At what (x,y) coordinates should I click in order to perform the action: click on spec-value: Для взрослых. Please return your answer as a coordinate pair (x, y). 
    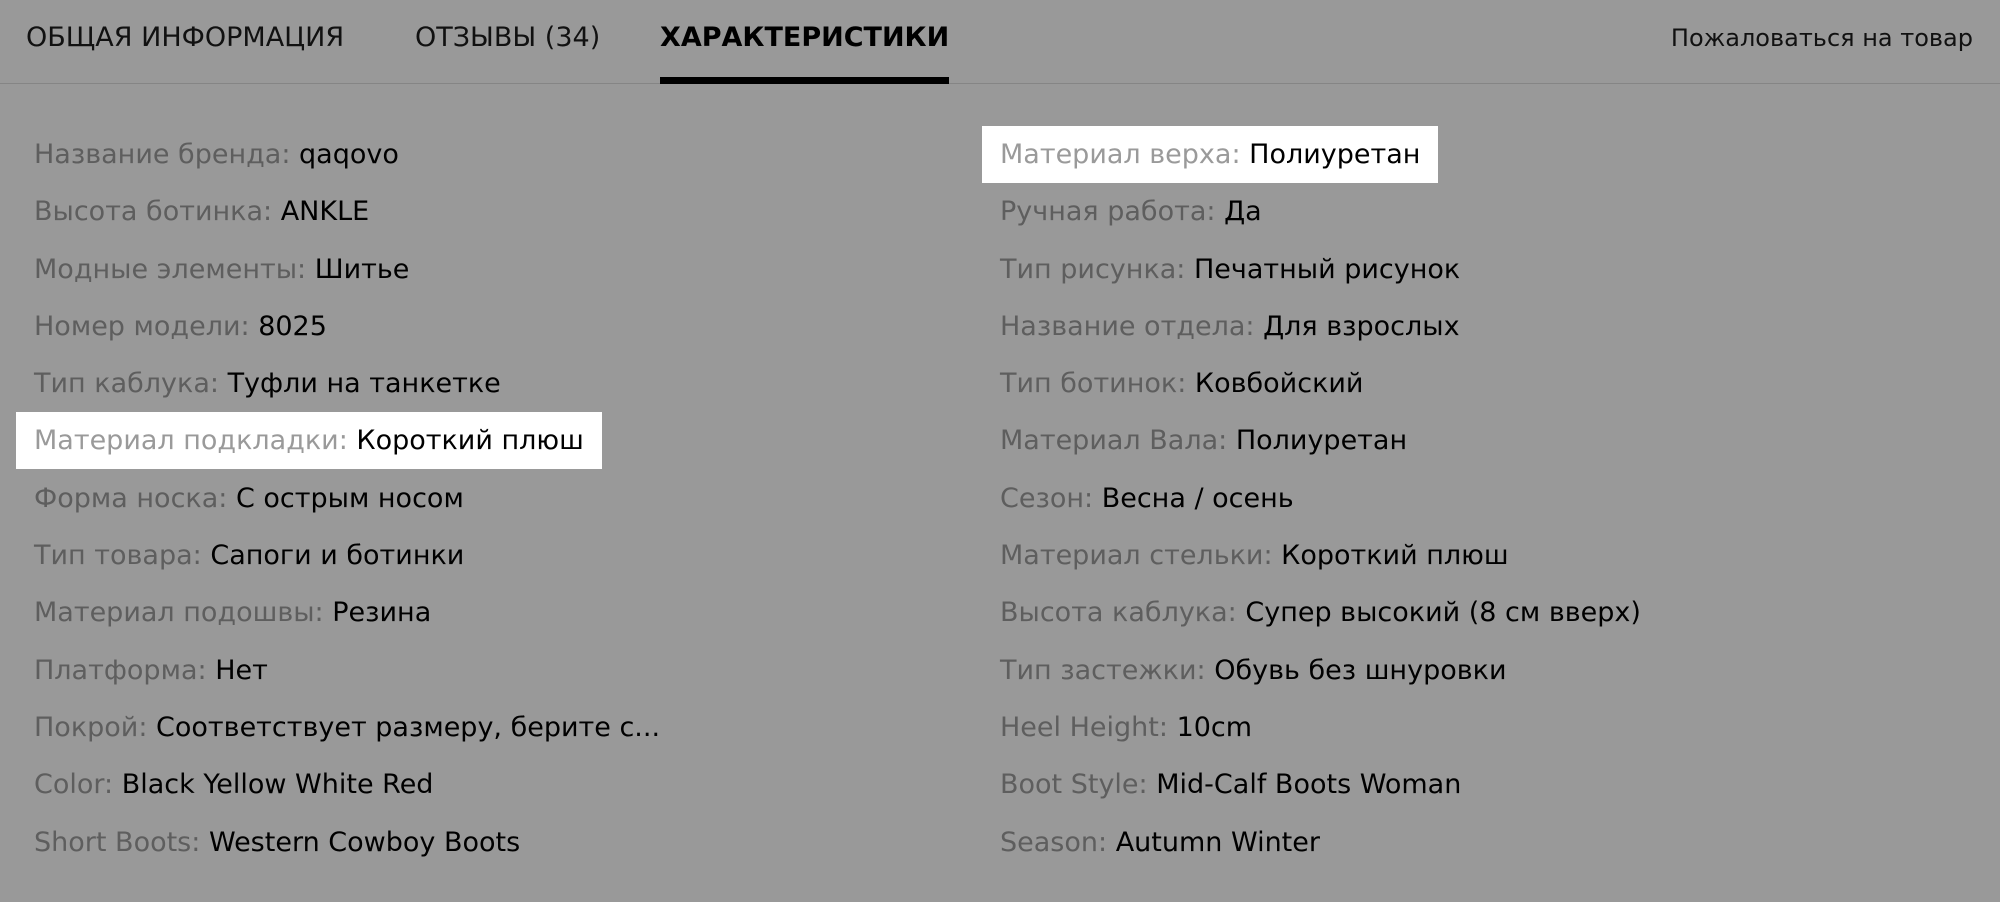
    Looking at the image, I should click on (1361, 326).